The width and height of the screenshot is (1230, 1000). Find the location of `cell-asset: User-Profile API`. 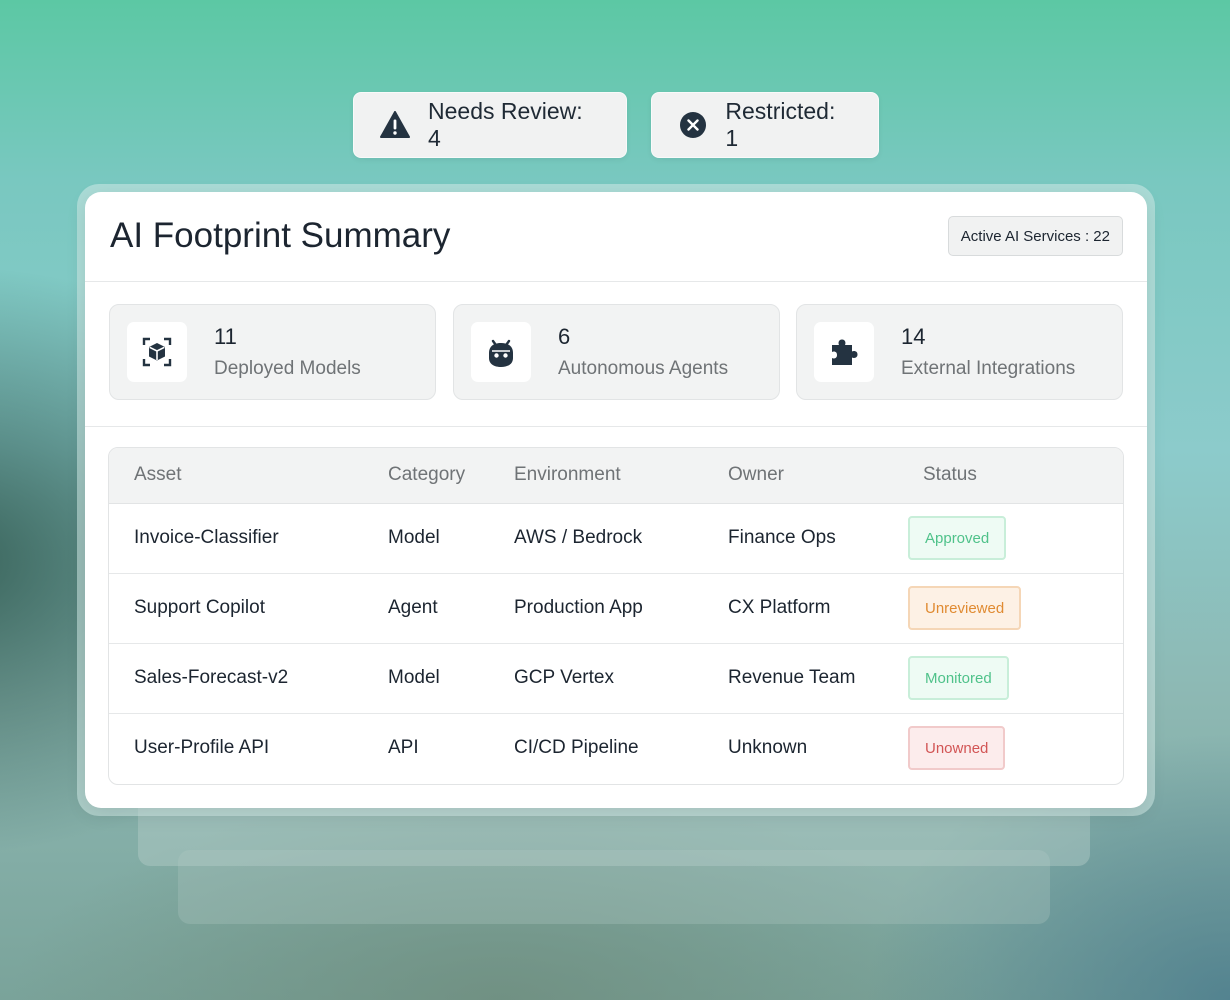

cell-asset: User-Profile API is located at coordinates (202, 748).